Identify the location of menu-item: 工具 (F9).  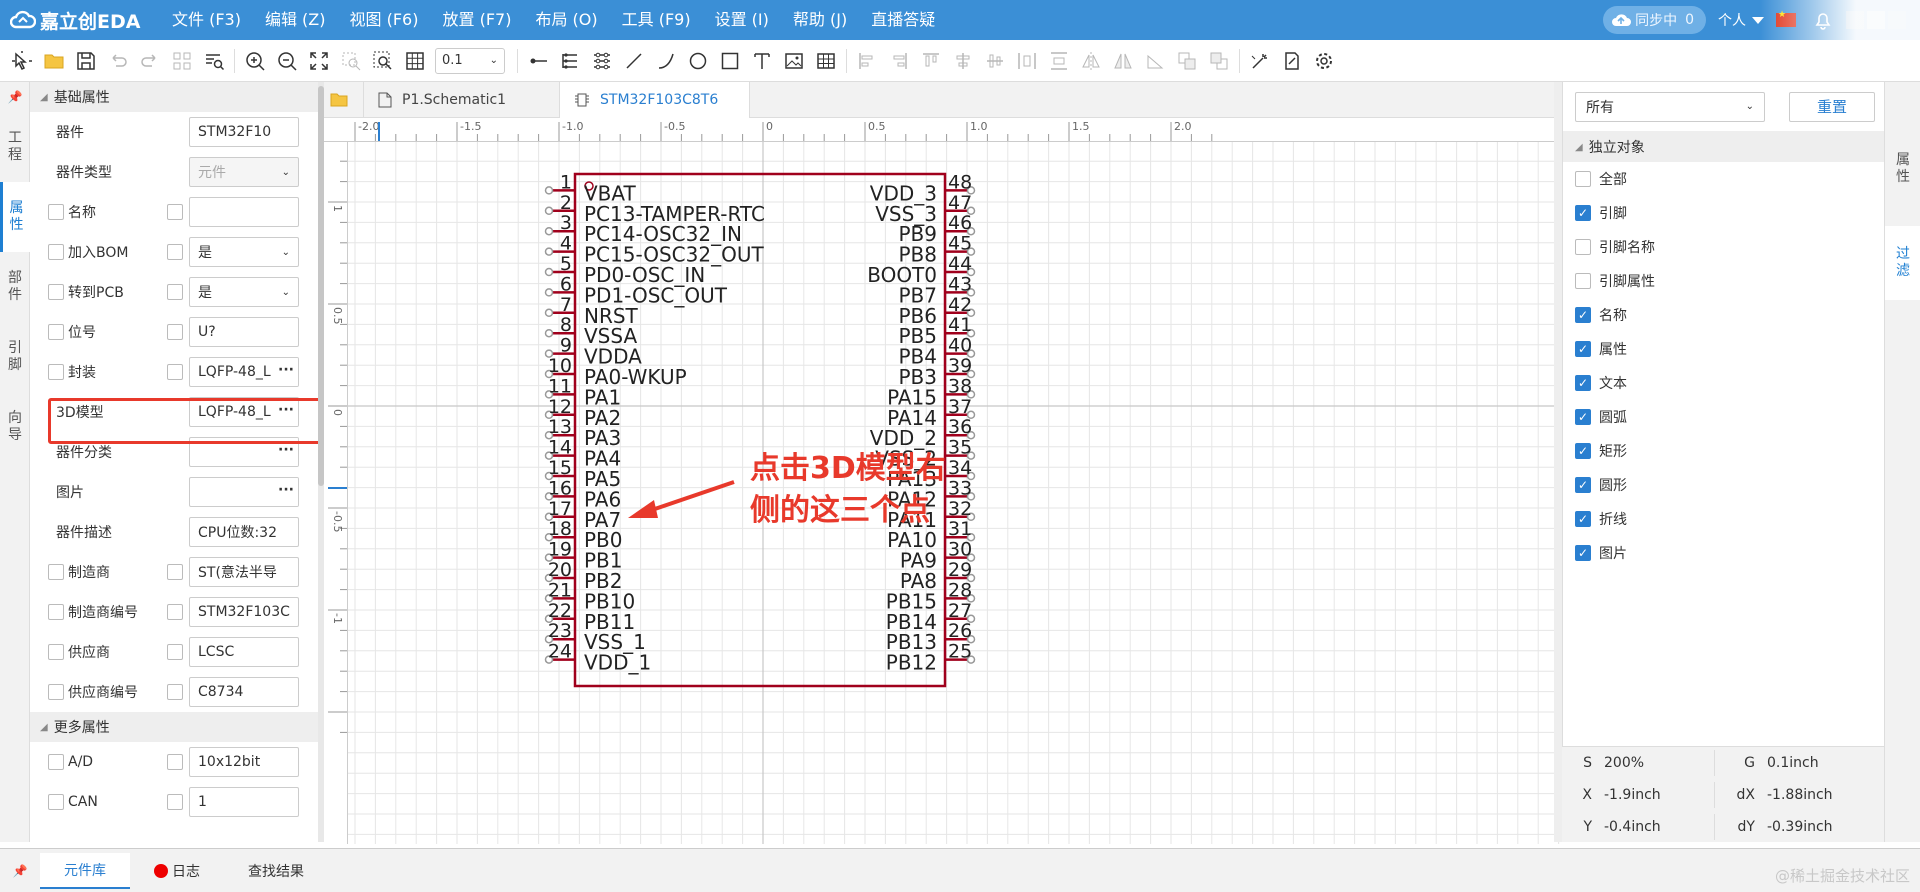
(656, 20).